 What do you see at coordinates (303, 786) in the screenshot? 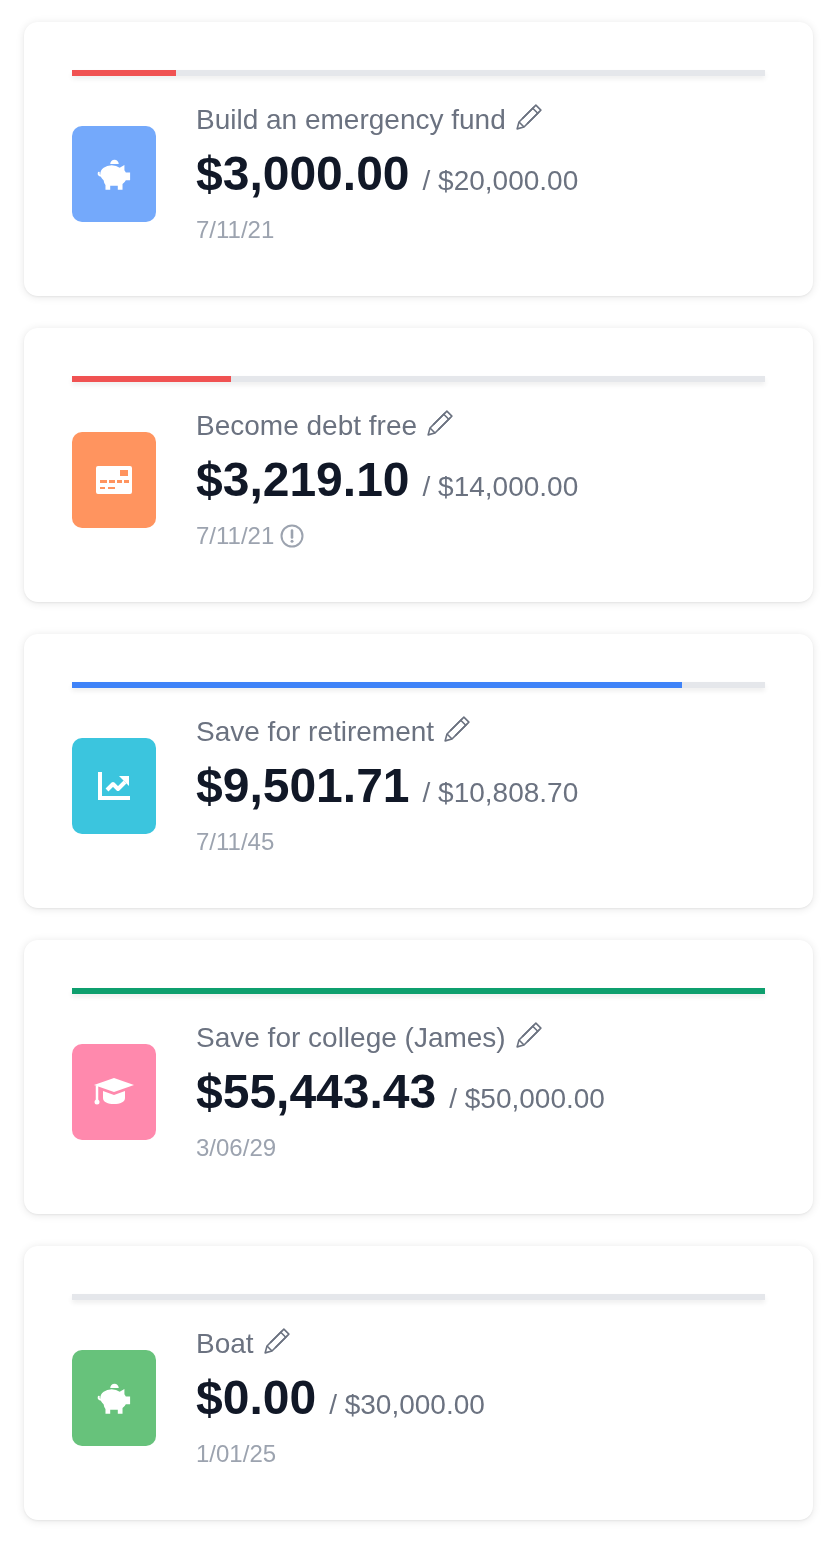
I see `saved-amount: $9,501.71` at bounding box center [303, 786].